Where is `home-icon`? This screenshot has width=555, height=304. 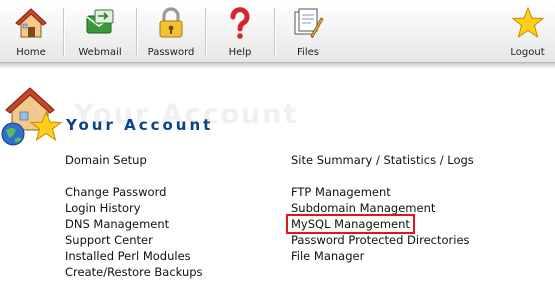 home-icon is located at coordinates (31, 23).